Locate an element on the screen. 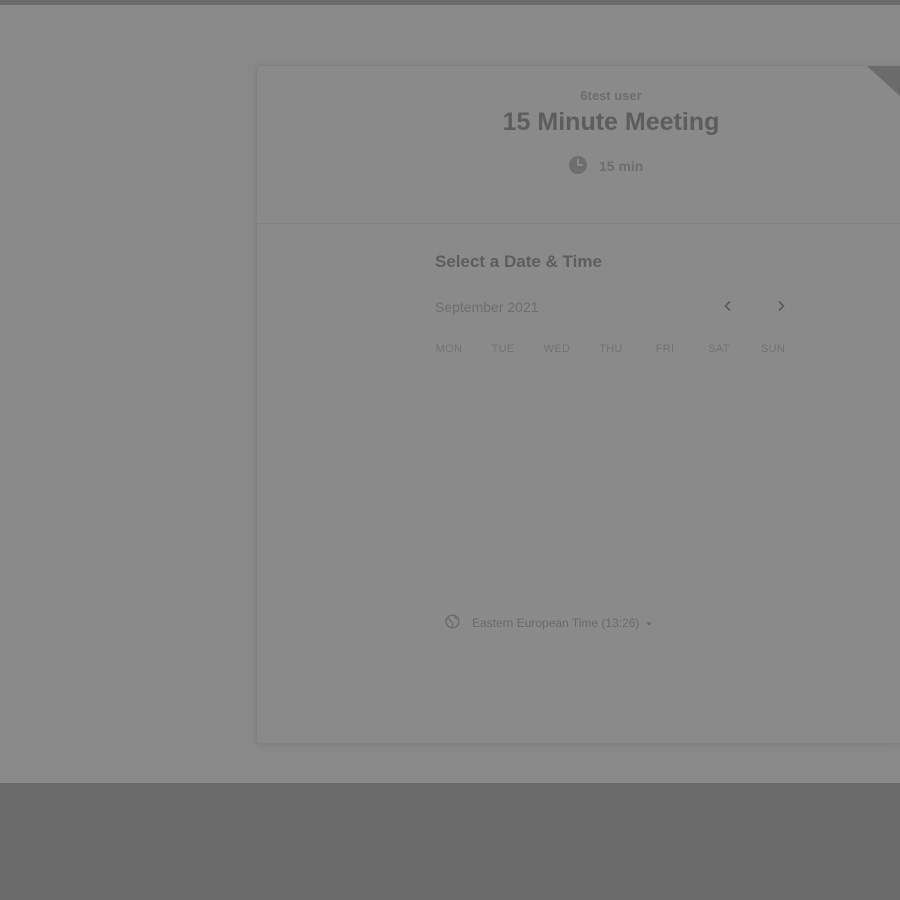 The image size is (900, 900). chevron-right-icon is located at coordinates (781, 308).